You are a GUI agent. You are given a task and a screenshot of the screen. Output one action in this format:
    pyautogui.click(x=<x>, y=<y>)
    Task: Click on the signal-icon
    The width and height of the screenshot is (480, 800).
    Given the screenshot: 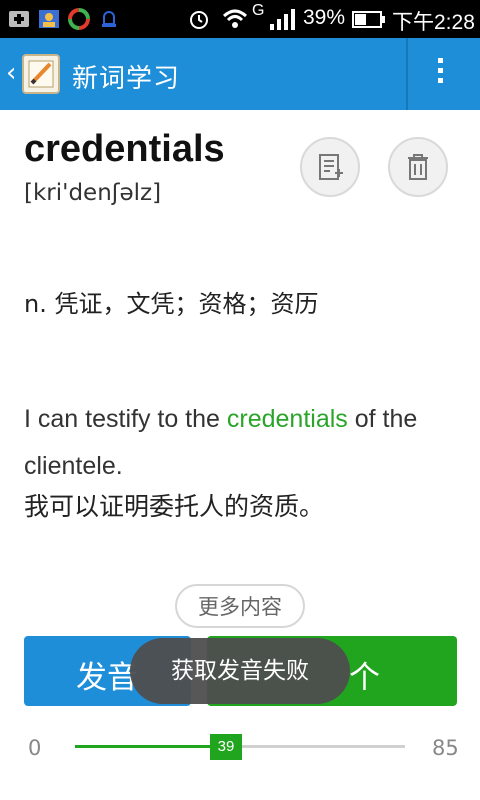 What is the action you would take?
    pyautogui.click(x=282, y=19)
    